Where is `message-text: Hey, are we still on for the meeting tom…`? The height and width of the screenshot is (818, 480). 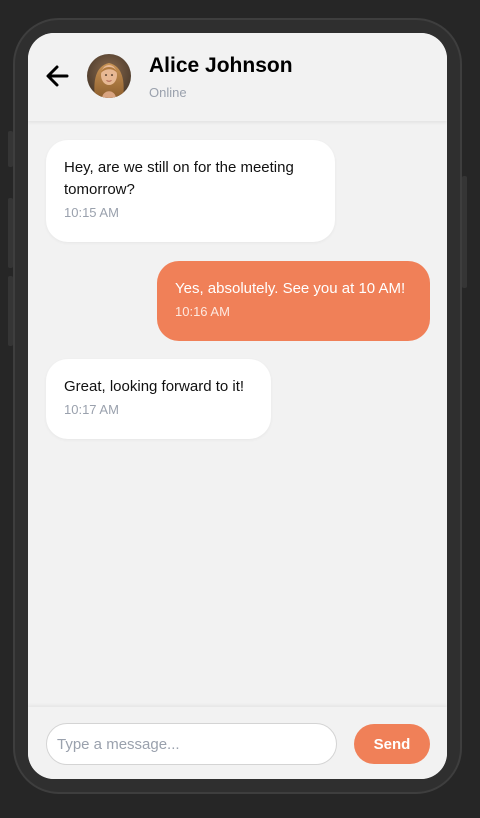
message-text: Hey, are we still on for the meeting tom… is located at coordinates (179, 178).